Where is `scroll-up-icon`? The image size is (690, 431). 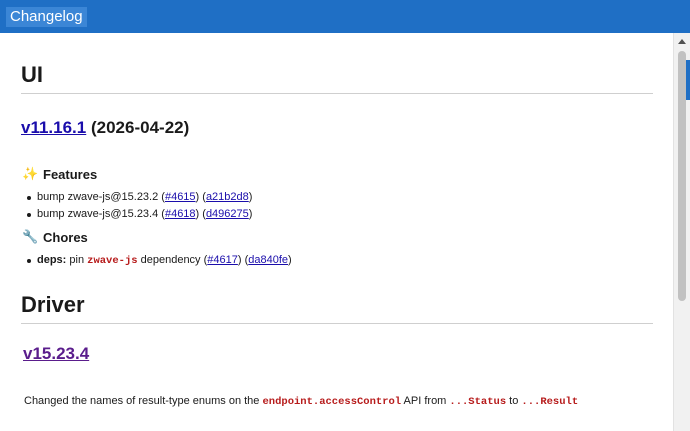 scroll-up-icon is located at coordinates (682, 41).